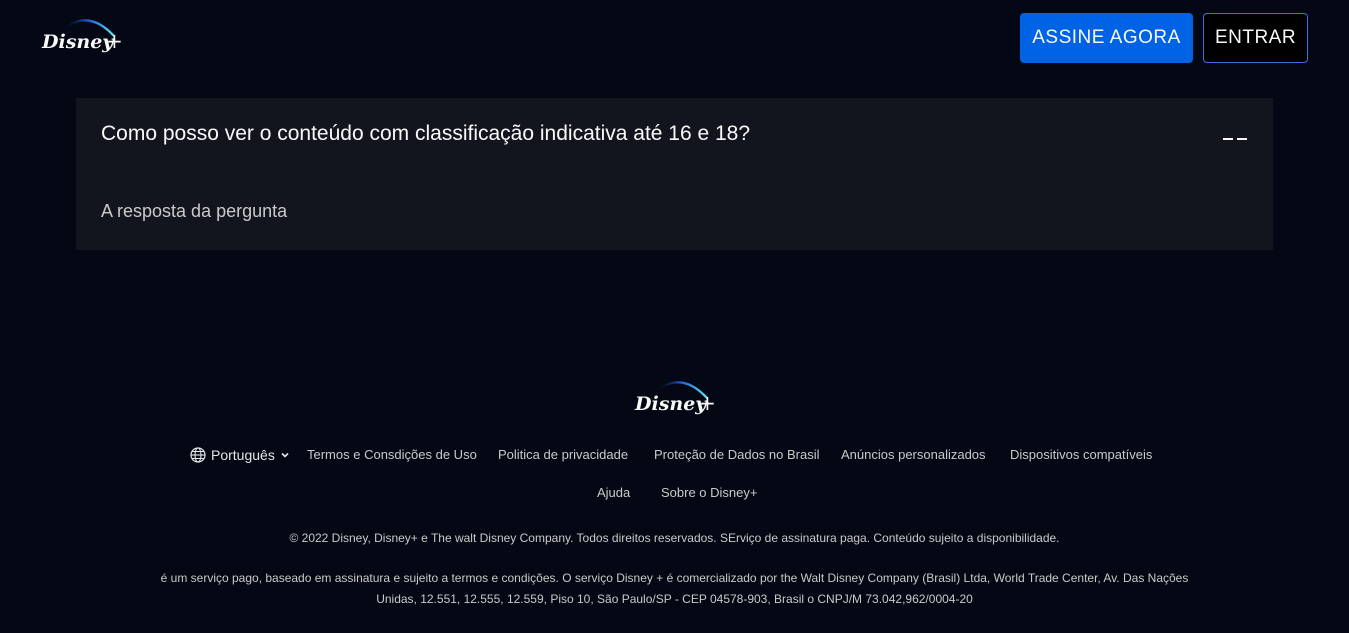 Image resolution: width=1349 pixels, height=633 pixels. What do you see at coordinates (1081, 454) in the screenshot?
I see `compatible-devices-link: Dispositivos compatíveis` at bounding box center [1081, 454].